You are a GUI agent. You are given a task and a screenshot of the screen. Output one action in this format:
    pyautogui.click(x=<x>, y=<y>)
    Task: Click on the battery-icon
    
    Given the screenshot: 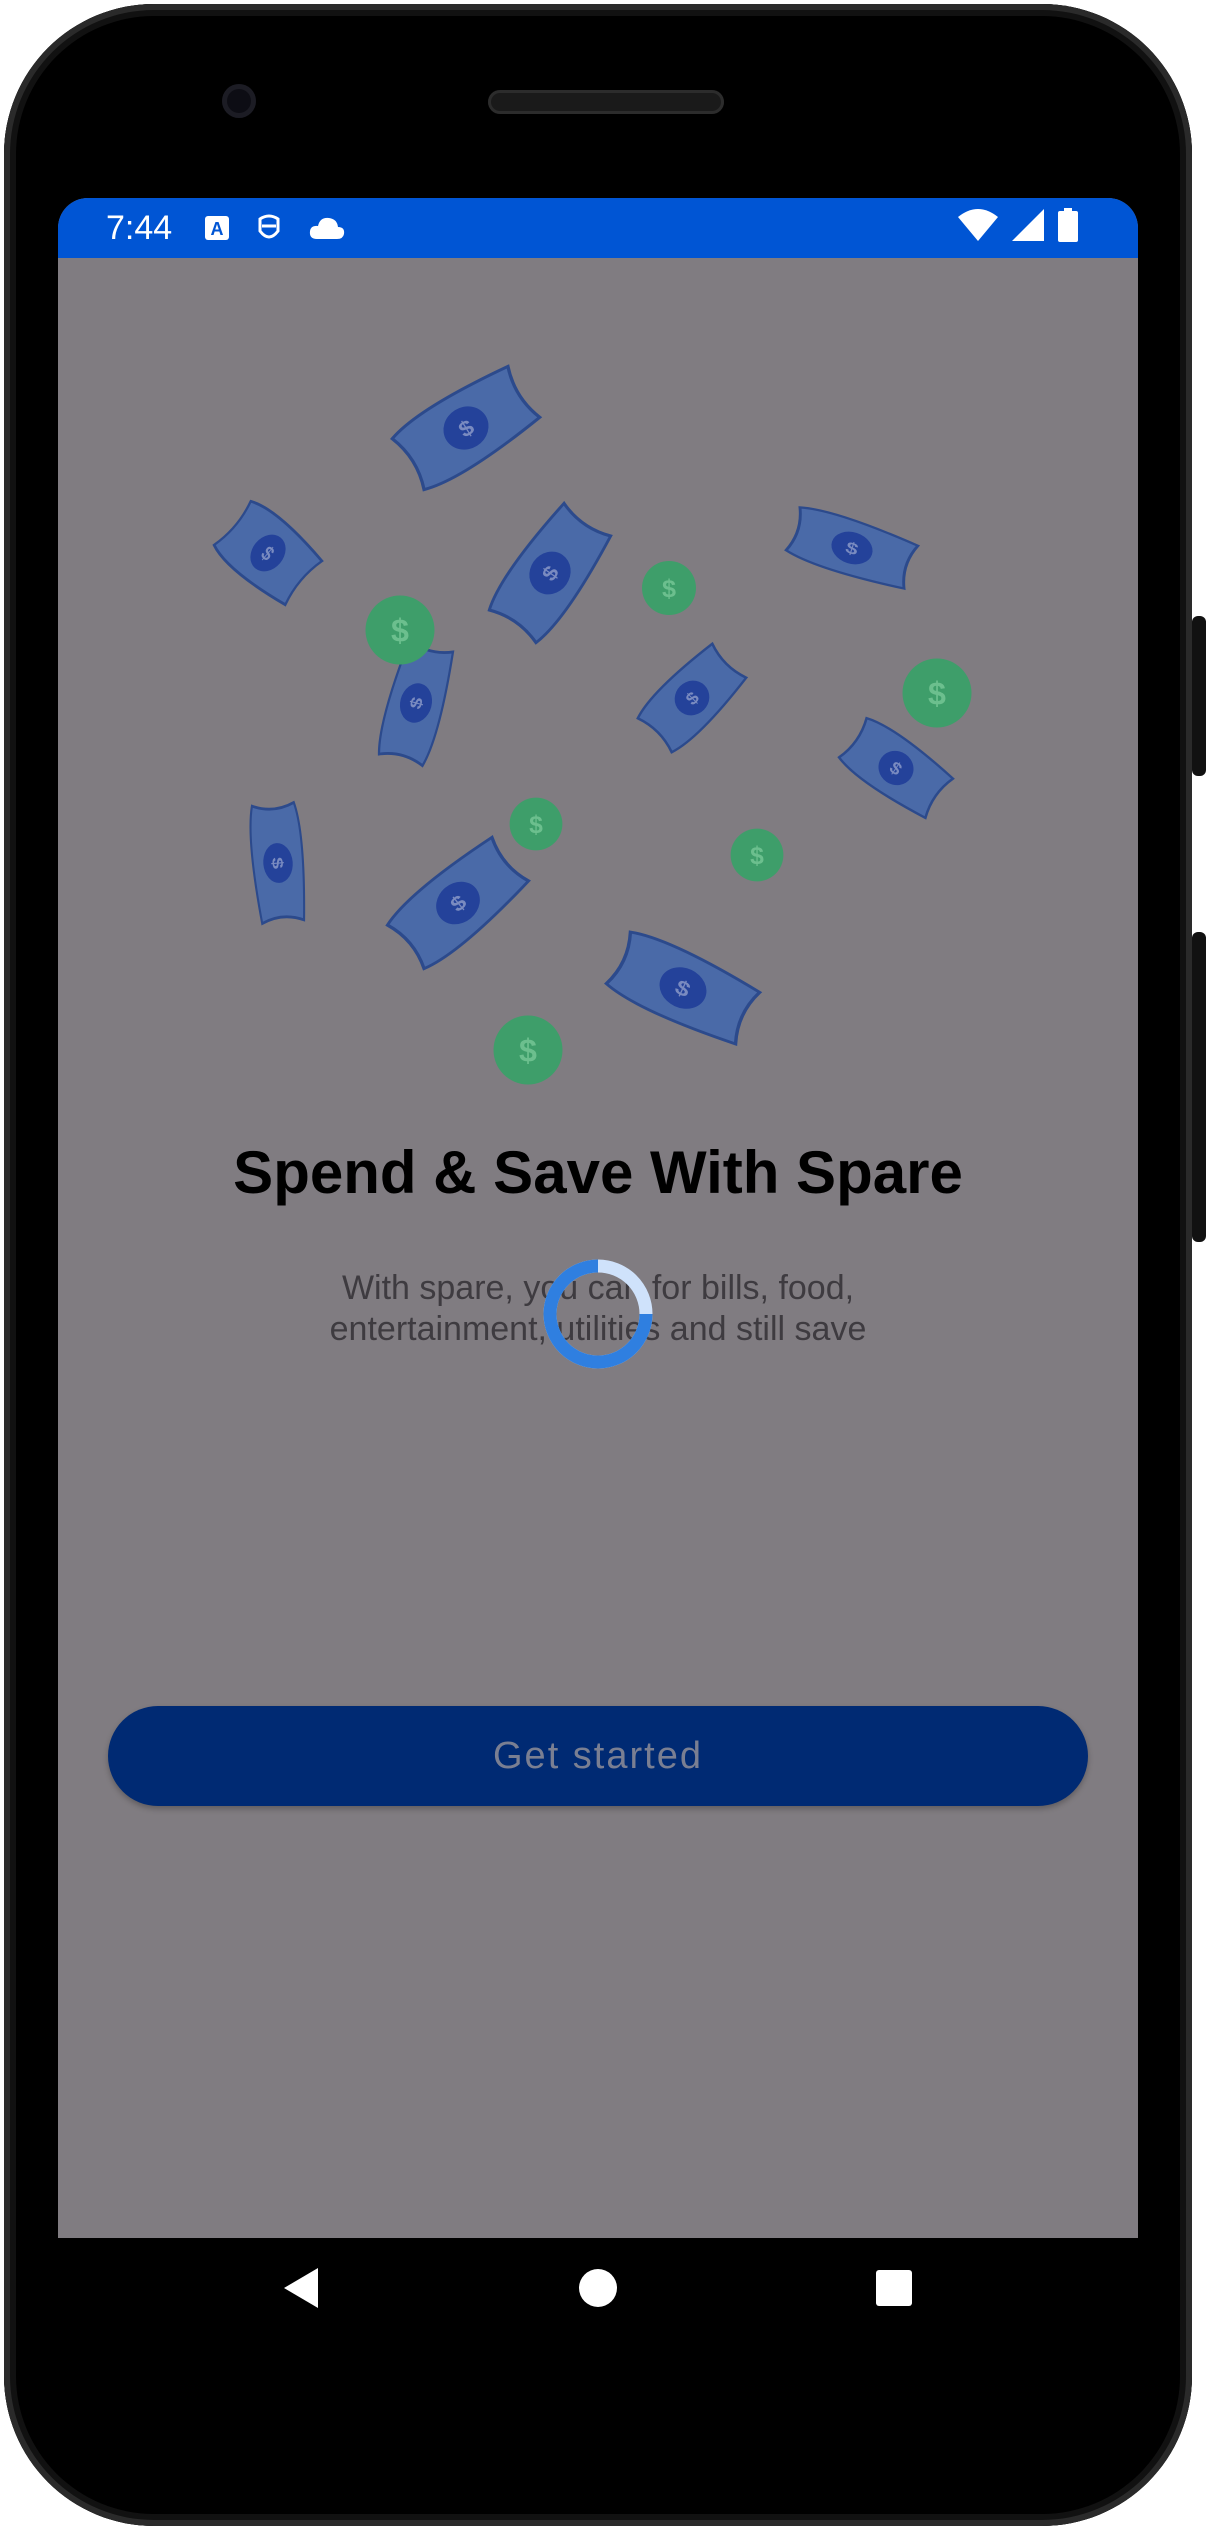 What is the action you would take?
    pyautogui.click(x=1068, y=225)
    